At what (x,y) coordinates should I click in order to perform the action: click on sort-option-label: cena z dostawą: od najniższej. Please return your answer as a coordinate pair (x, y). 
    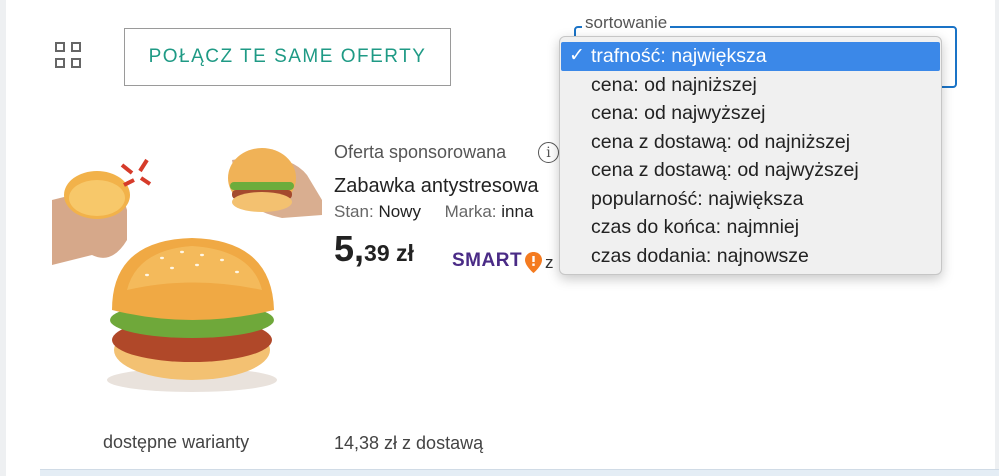
    Looking at the image, I should click on (721, 141).